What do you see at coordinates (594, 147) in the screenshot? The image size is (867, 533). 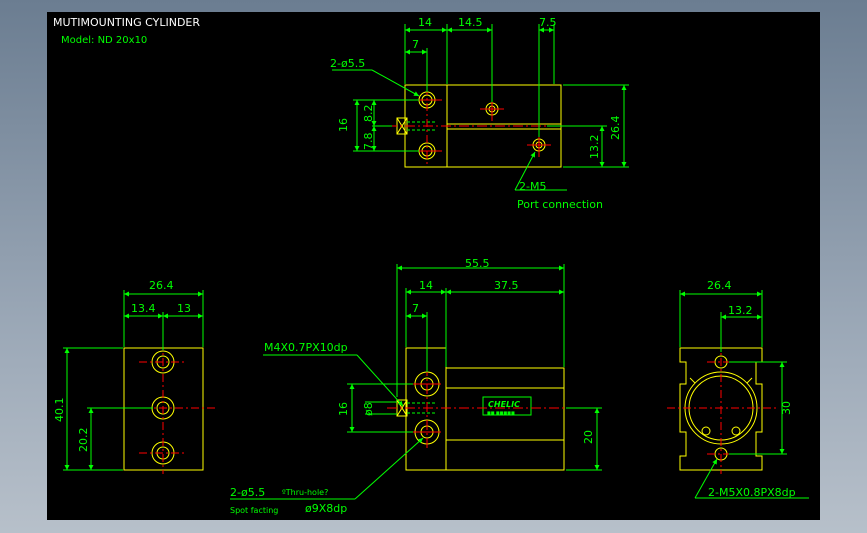 I see `top-dim-13-2: 13.2` at bounding box center [594, 147].